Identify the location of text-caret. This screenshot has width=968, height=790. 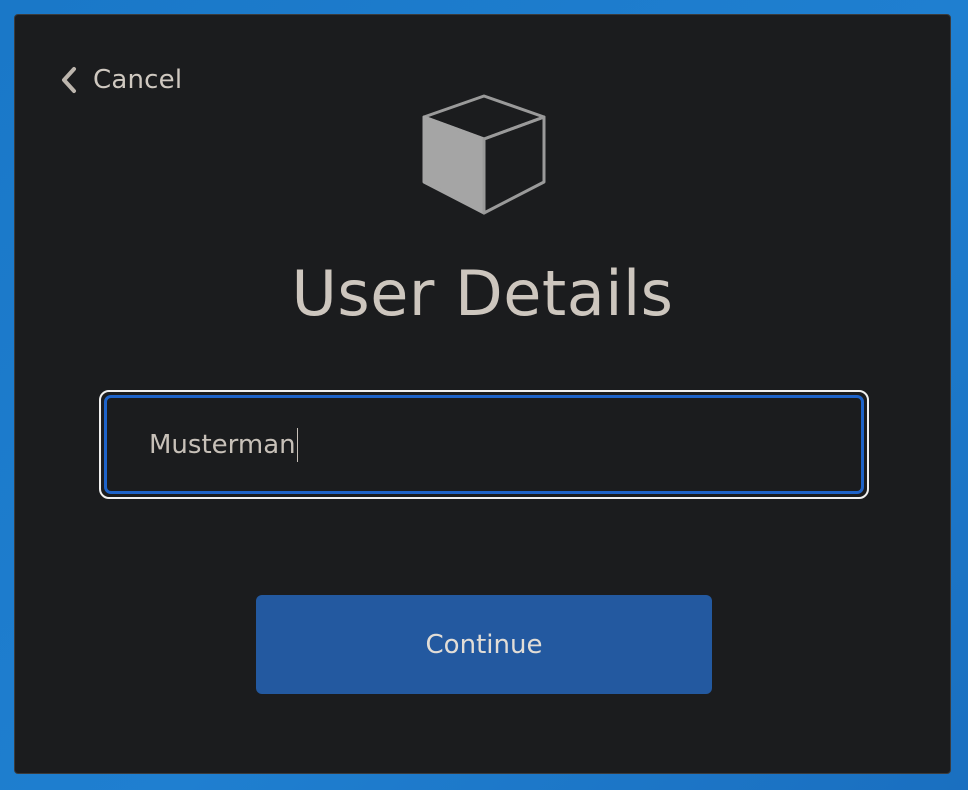
(297, 444).